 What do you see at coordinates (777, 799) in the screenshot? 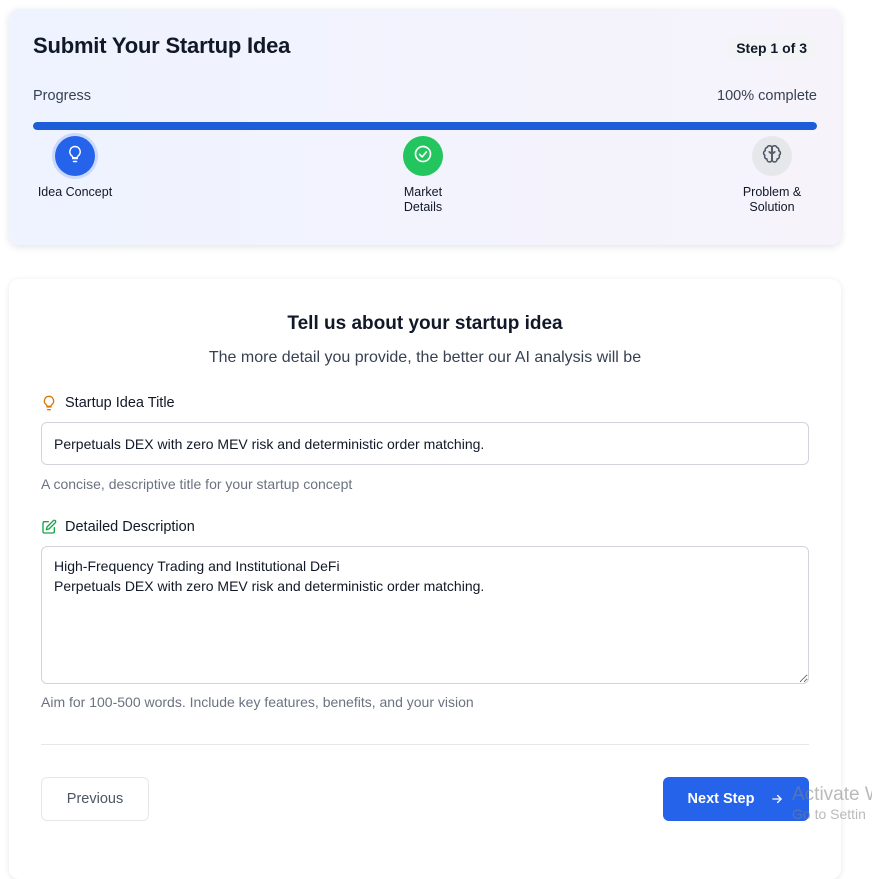
I see `arrow-right-icon` at bounding box center [777, 799].